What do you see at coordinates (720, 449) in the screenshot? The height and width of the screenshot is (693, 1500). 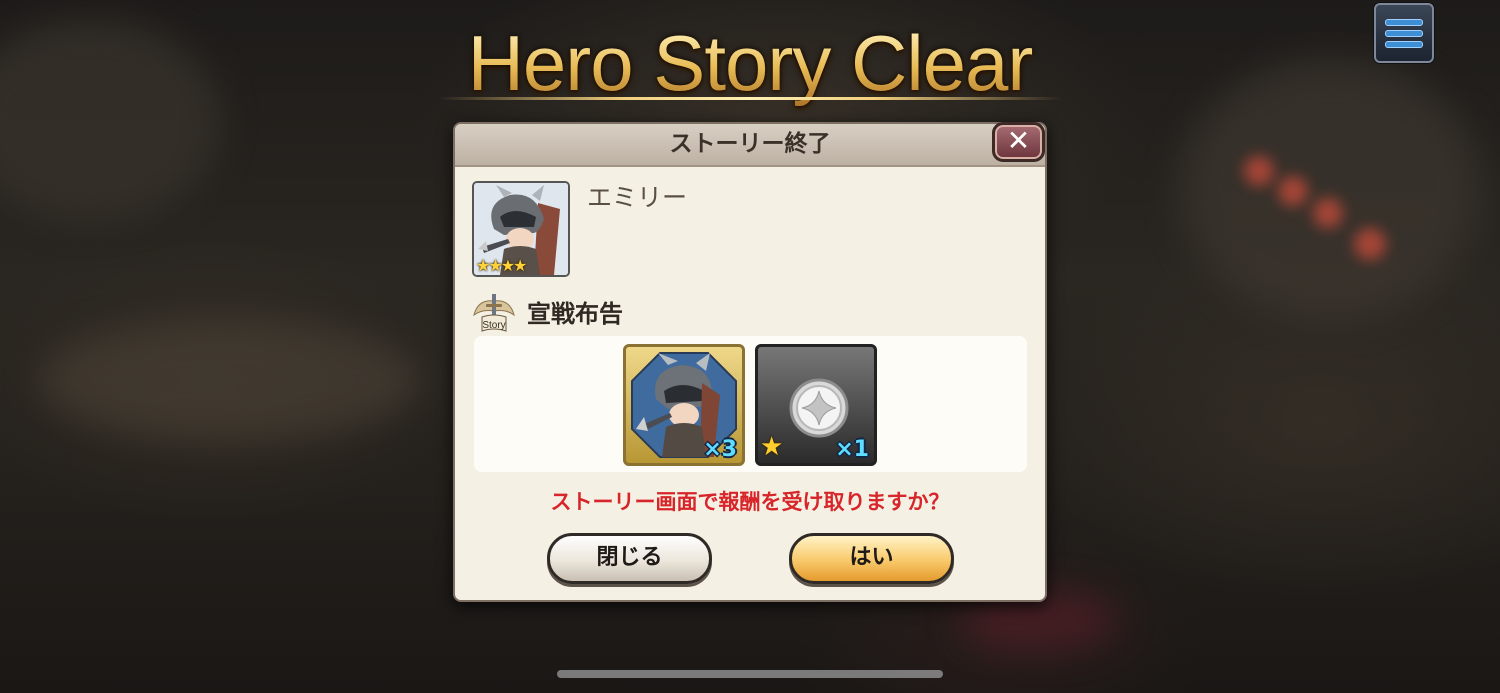 I see `reward-quantity: ×3` at bounding box center [720, 449].